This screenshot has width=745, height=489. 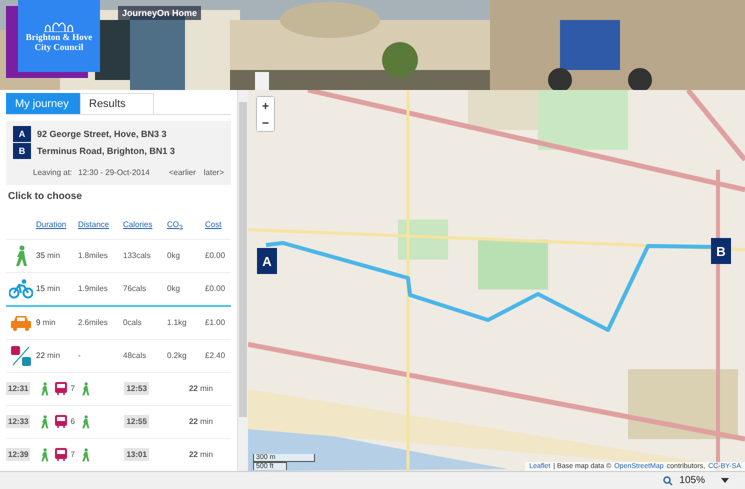 I want to click on column-header: Distance, so click(x=100, y=226).